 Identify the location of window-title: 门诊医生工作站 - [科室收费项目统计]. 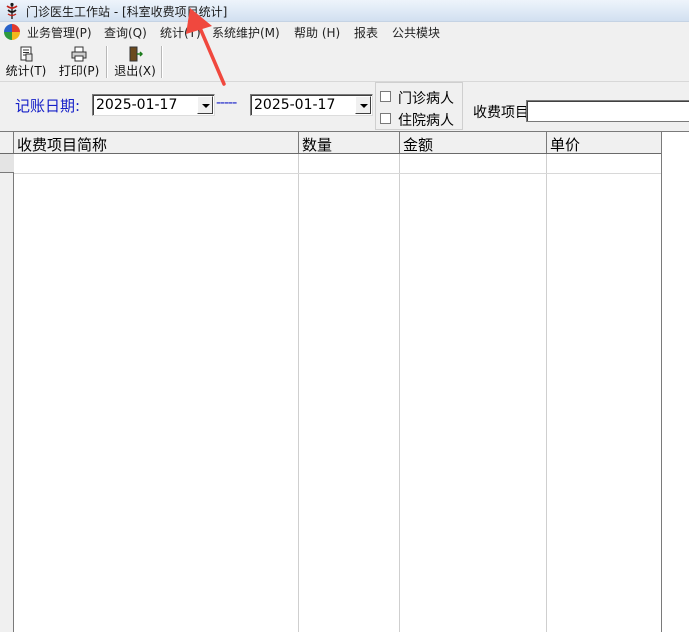
(127, 12).